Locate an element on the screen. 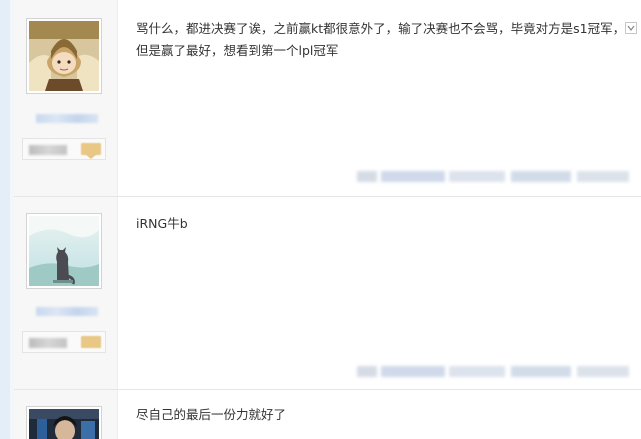 The image size is (641, 439). badge-tip is located at coordinates (91, 156).